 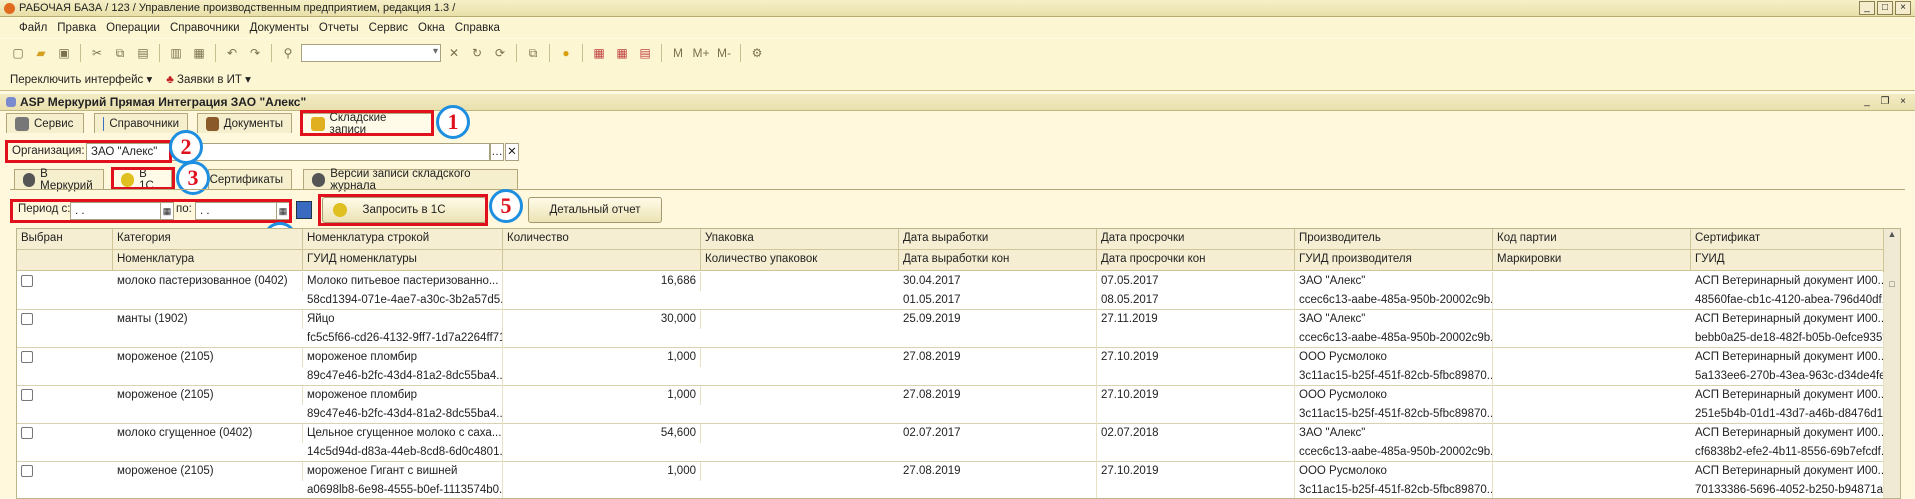 I want to click on header2-batch-code: Маркировки, so click(x=1592, y=260).